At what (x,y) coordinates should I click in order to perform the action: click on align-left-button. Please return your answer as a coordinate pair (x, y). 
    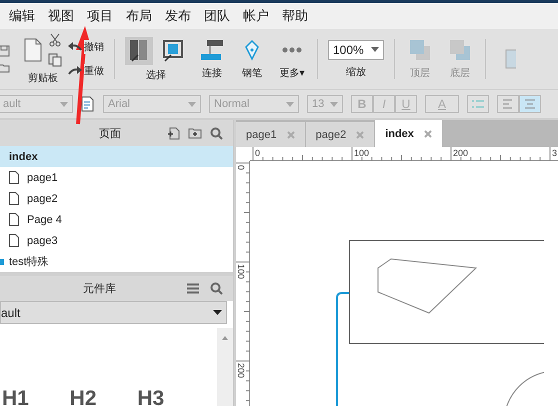
    Looking at the image, I should click on (508, 104).